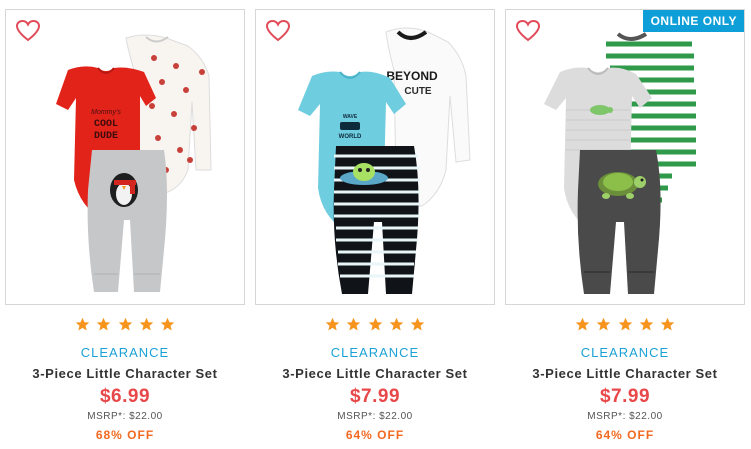 The height and width of the screenshot is (449, 751). Describe the element at coordinates (125, 435) in the screenshot. I see `discount-label: 68% OFF` at that location.